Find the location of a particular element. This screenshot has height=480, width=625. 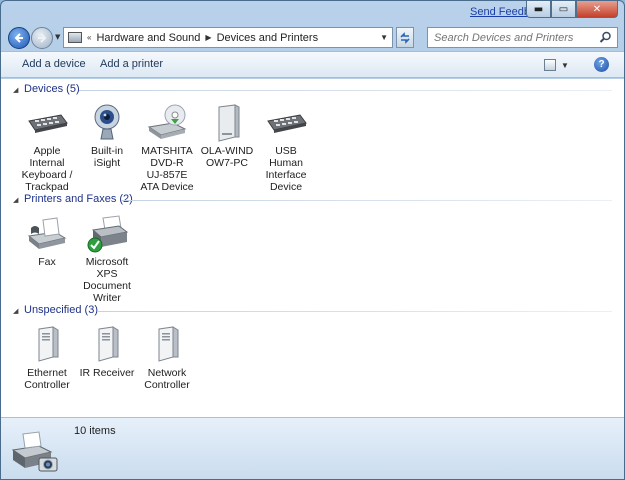

group-header-devices: ◢ Devices (5) is located at coordinates (312, 90).